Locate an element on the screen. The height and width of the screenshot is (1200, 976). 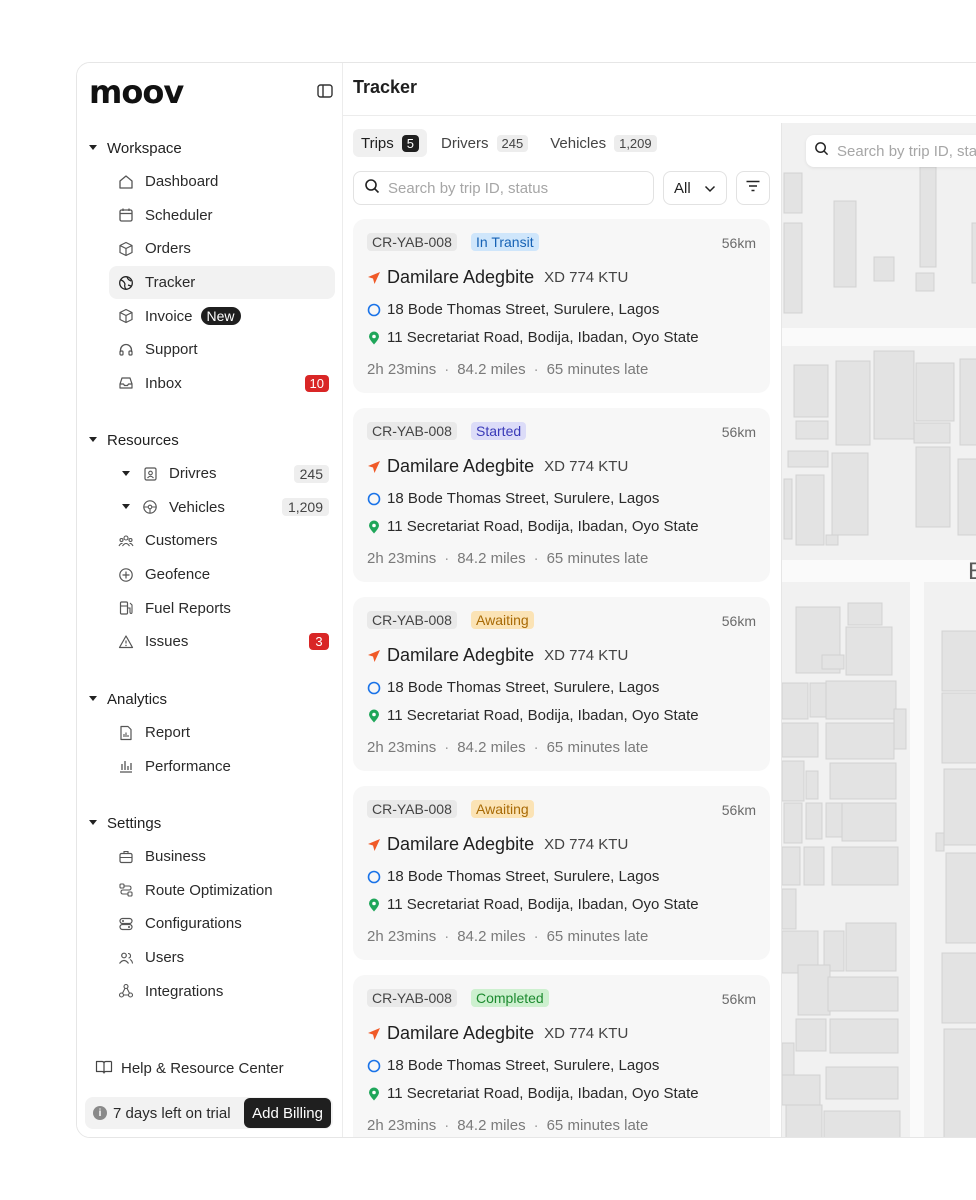
sidebar-item-issues: Issues 3 is located at coordinates (222, 642).